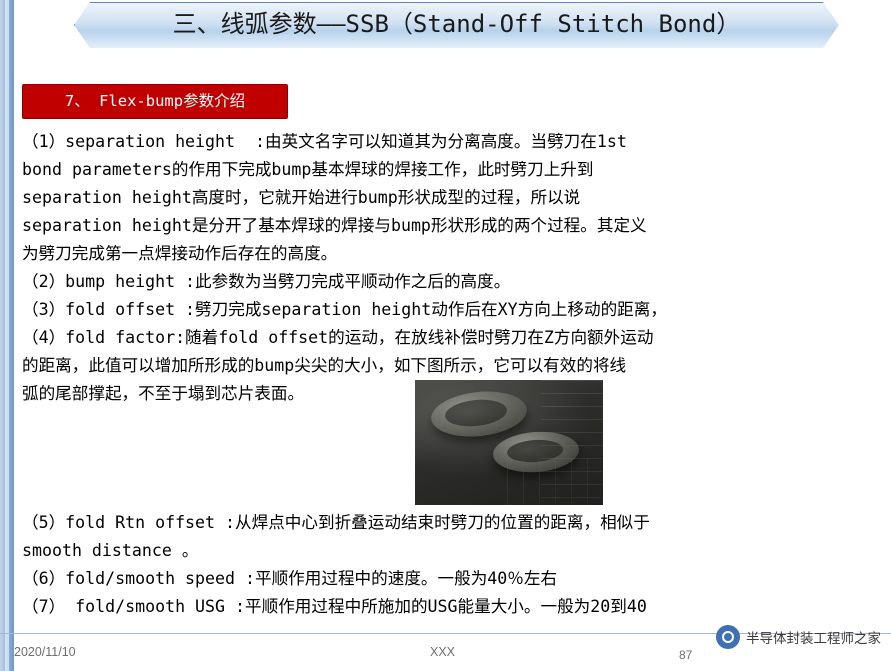 The height and width of the screenshot is (671, 891). Describe the element at coordinates (443, 652) in the screenshot. I see `footer-center-text: XXX` at that location.